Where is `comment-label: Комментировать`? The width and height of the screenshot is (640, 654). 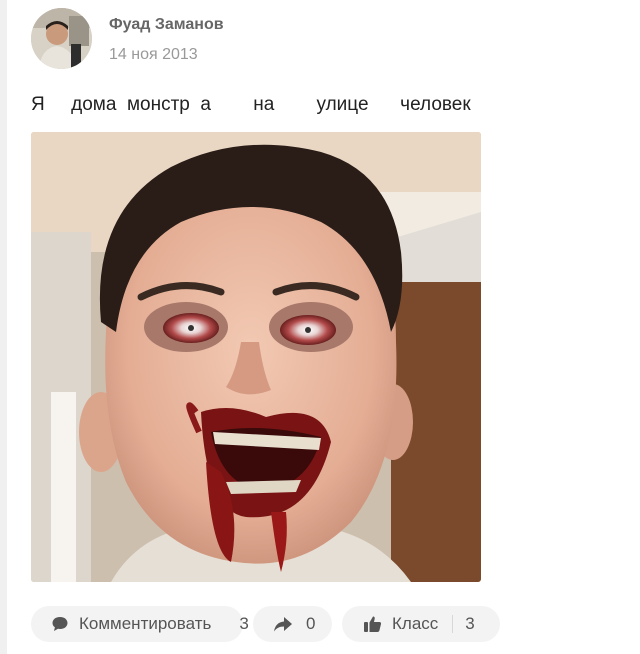 comment-label: Комментировать is located at coordinates (145, 623).